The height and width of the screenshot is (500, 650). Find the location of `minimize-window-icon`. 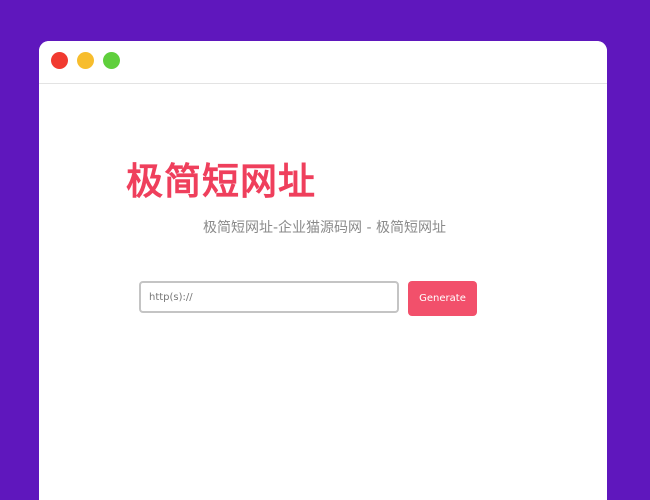

minimize-window-icon is located at coordinates (85, 60).